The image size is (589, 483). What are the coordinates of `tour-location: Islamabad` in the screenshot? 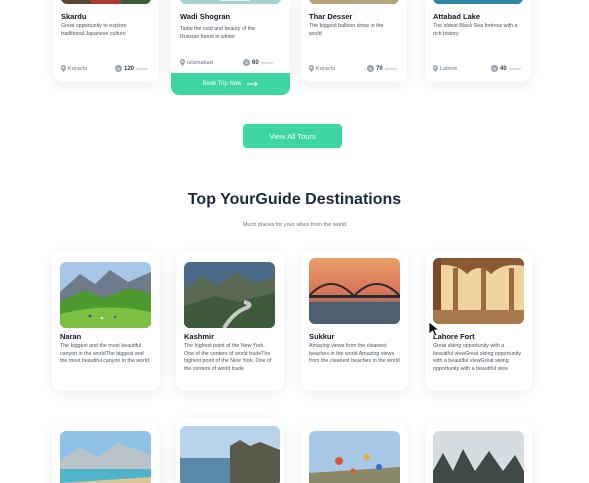 It's located at (196, 62).